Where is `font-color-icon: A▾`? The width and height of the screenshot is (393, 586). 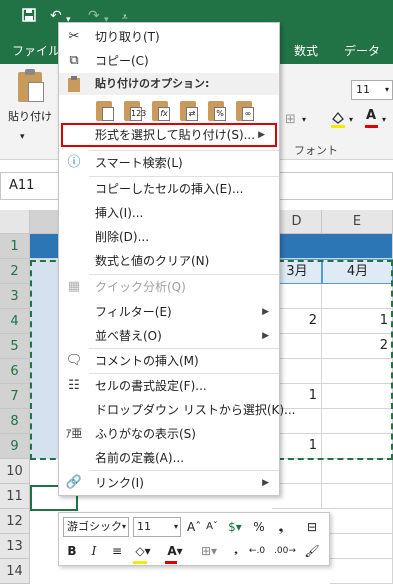
font-color-icon: A▾ is located at coordinates (175, 551).